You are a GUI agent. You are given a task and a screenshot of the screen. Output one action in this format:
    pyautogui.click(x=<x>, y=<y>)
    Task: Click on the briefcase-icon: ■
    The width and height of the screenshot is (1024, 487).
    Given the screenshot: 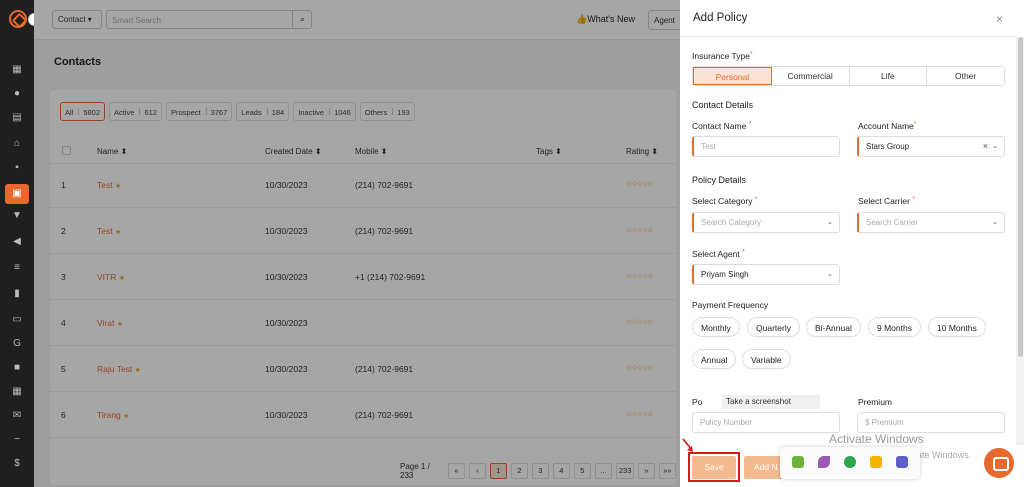 What is the action you would take?
    pyautogui.click(x=17, y=368)
    